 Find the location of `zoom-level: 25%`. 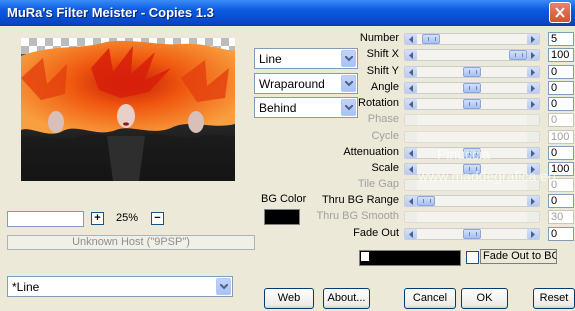

zoom-level: 25% is located at coordinates (127, 218).